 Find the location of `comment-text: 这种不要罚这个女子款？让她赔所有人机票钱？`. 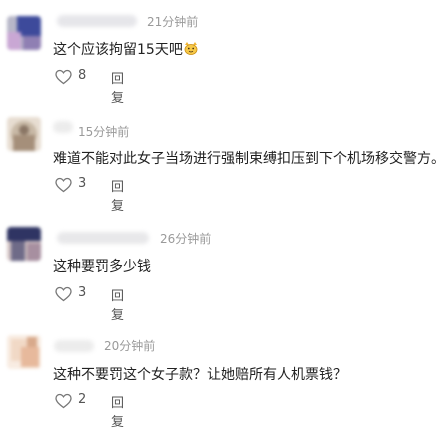

comment-text: 这种不要罚这个女子款？让她赔所有人机票钱？ is located at coordinates (200, 375).